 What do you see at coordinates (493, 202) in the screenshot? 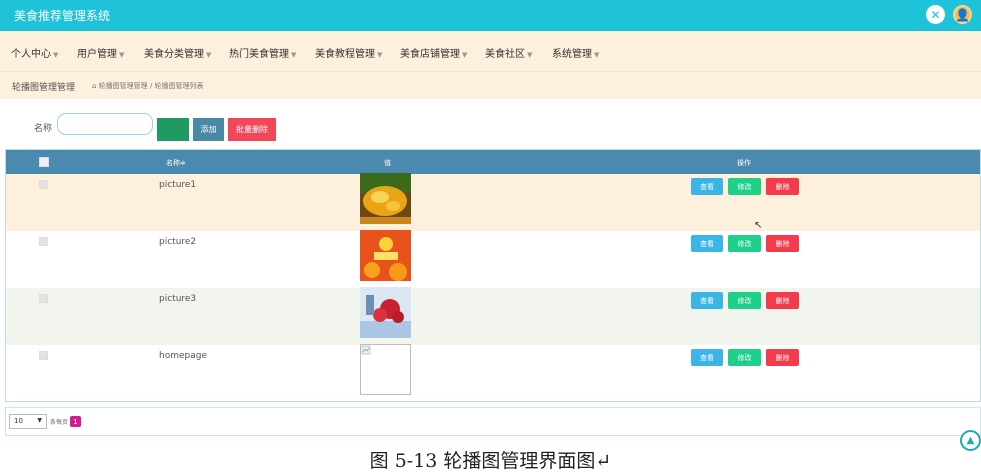
I see `table-row: picture1 查看 修改 删除` at bounding box center [493, 202].